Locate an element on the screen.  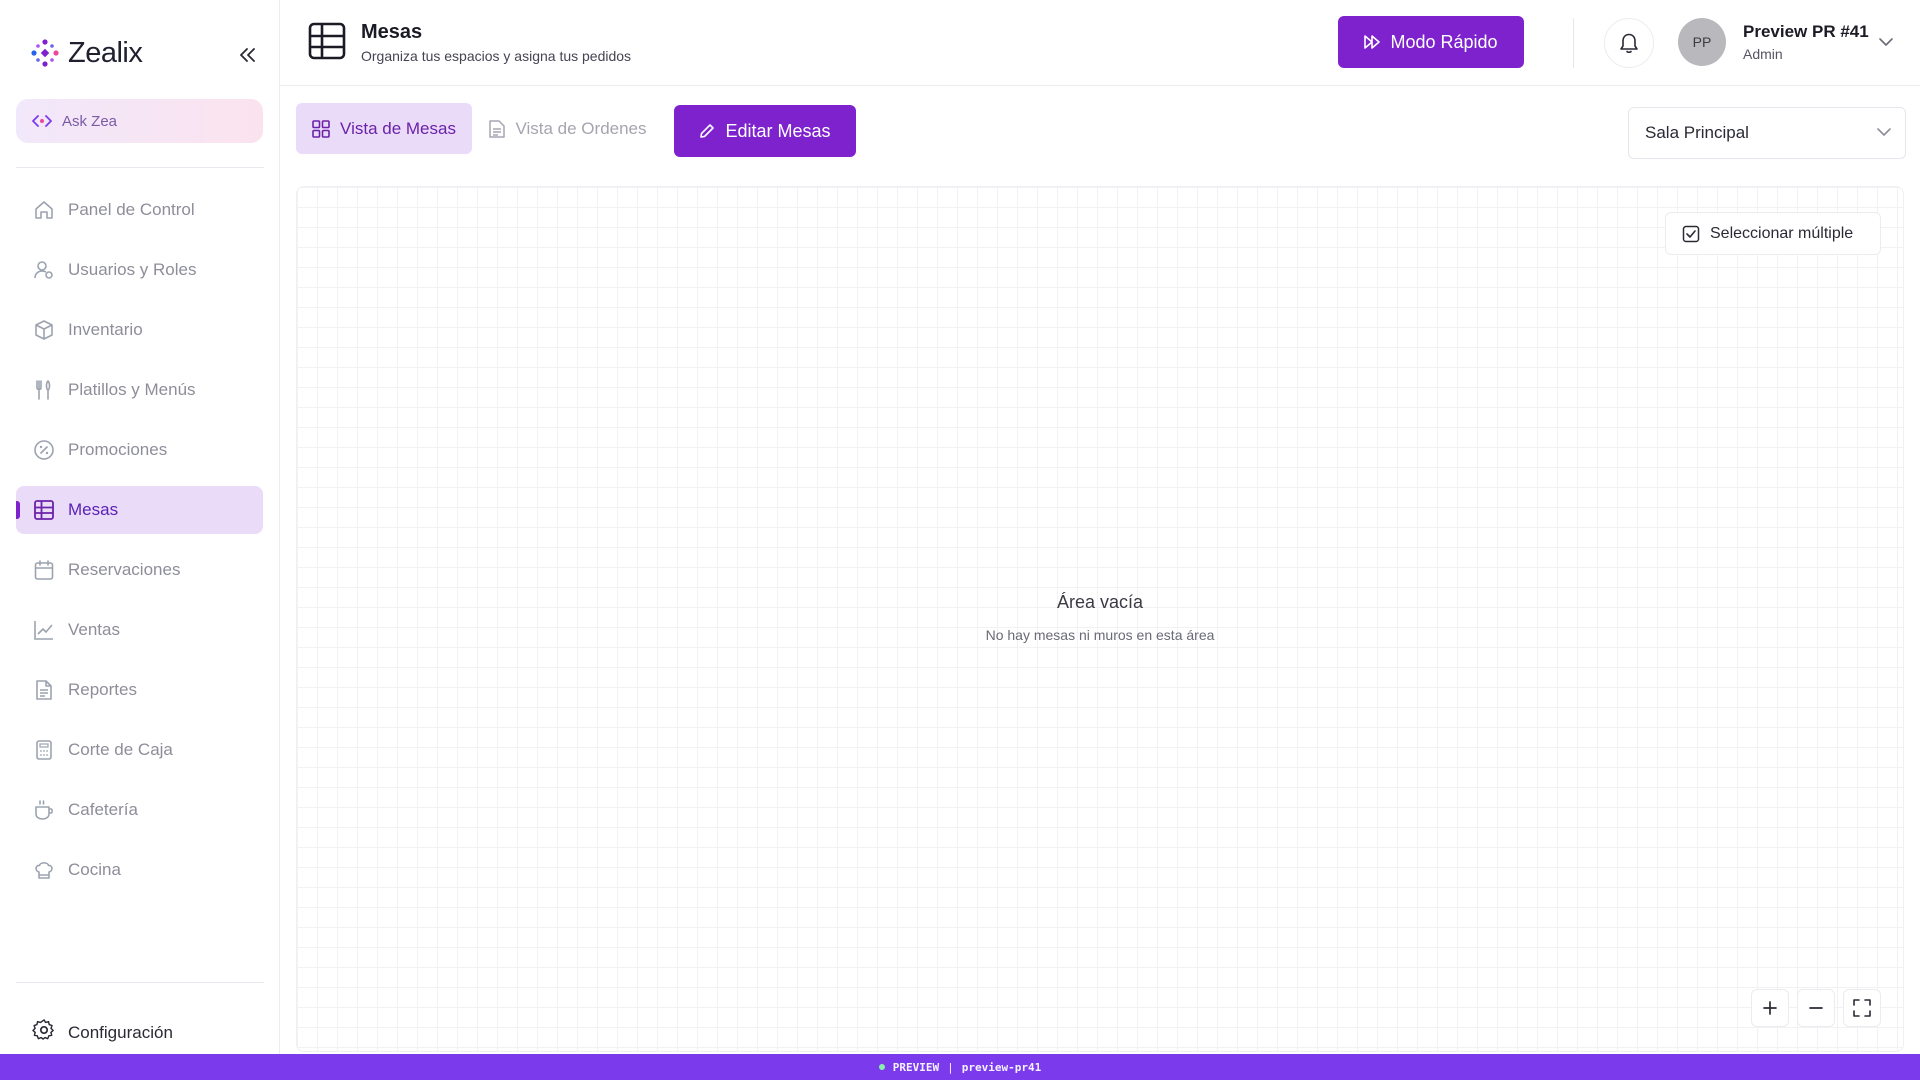
quick-mode-button: Modo Rápido is located at coordinates (1431, 42).